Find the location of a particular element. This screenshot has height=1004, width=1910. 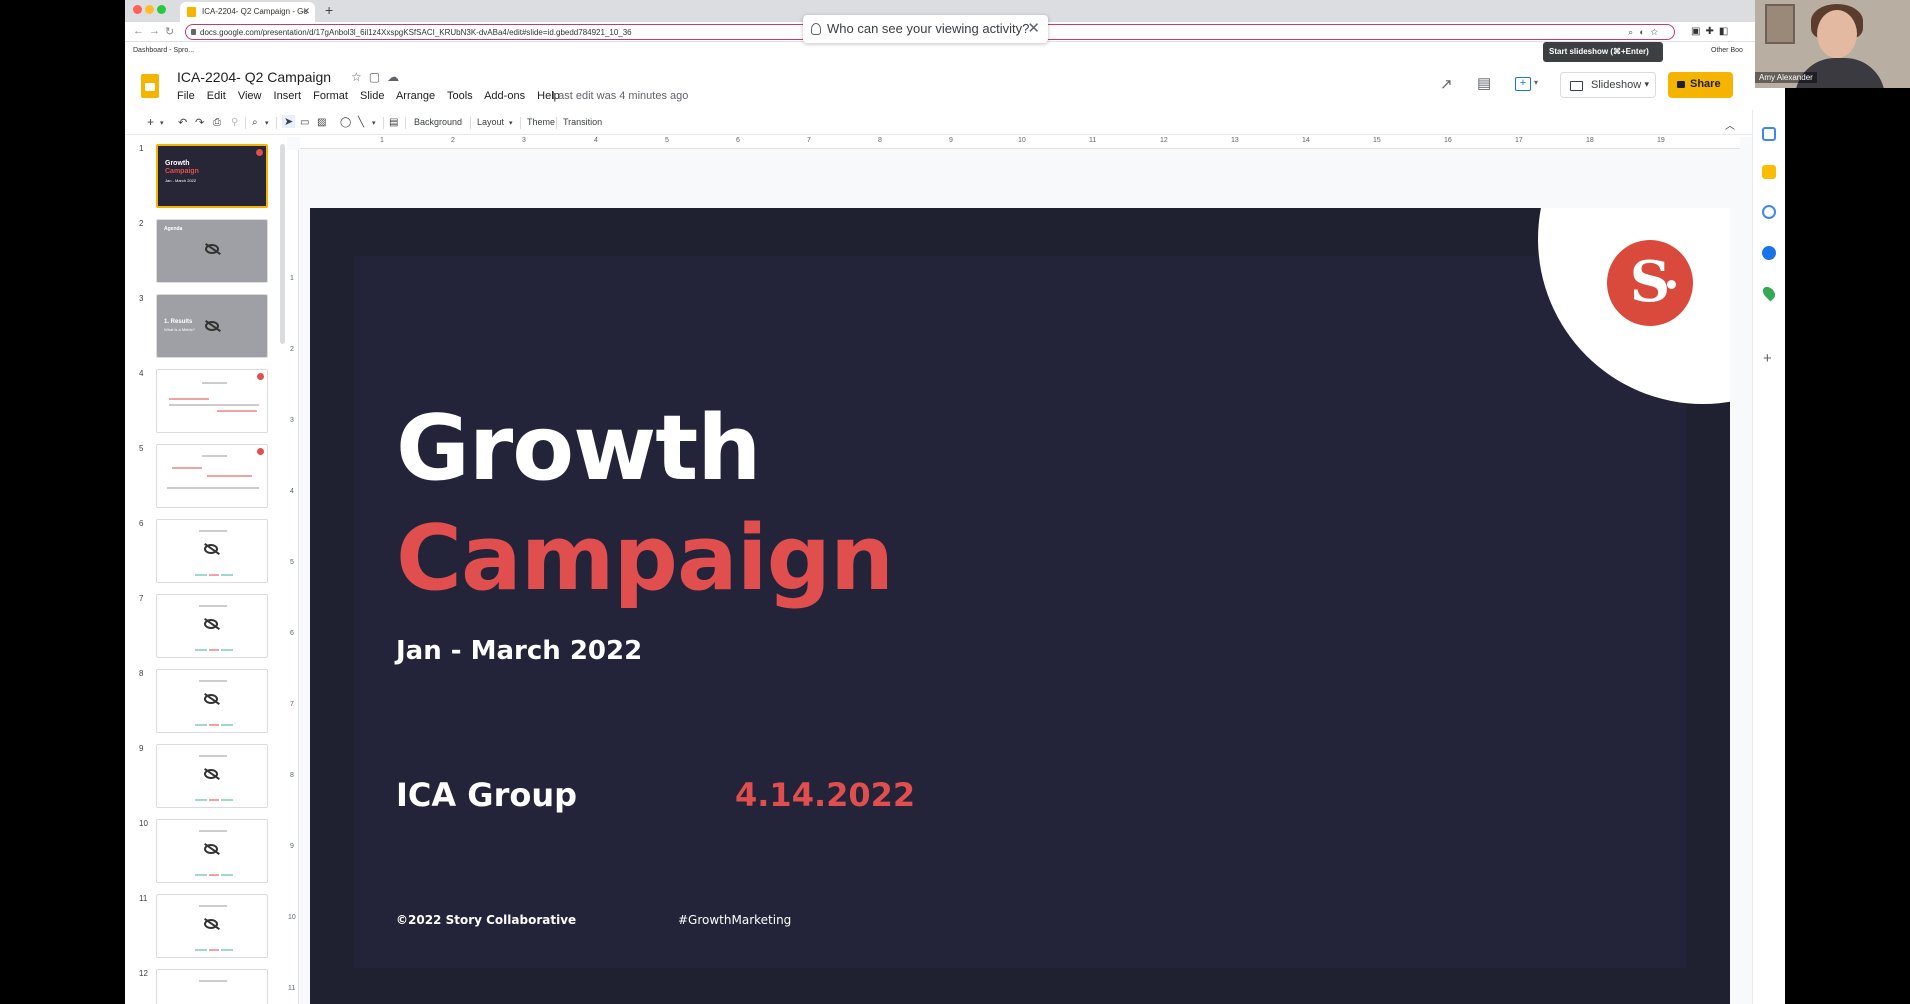

share-button: Share is located at coordinates (1700, 85).